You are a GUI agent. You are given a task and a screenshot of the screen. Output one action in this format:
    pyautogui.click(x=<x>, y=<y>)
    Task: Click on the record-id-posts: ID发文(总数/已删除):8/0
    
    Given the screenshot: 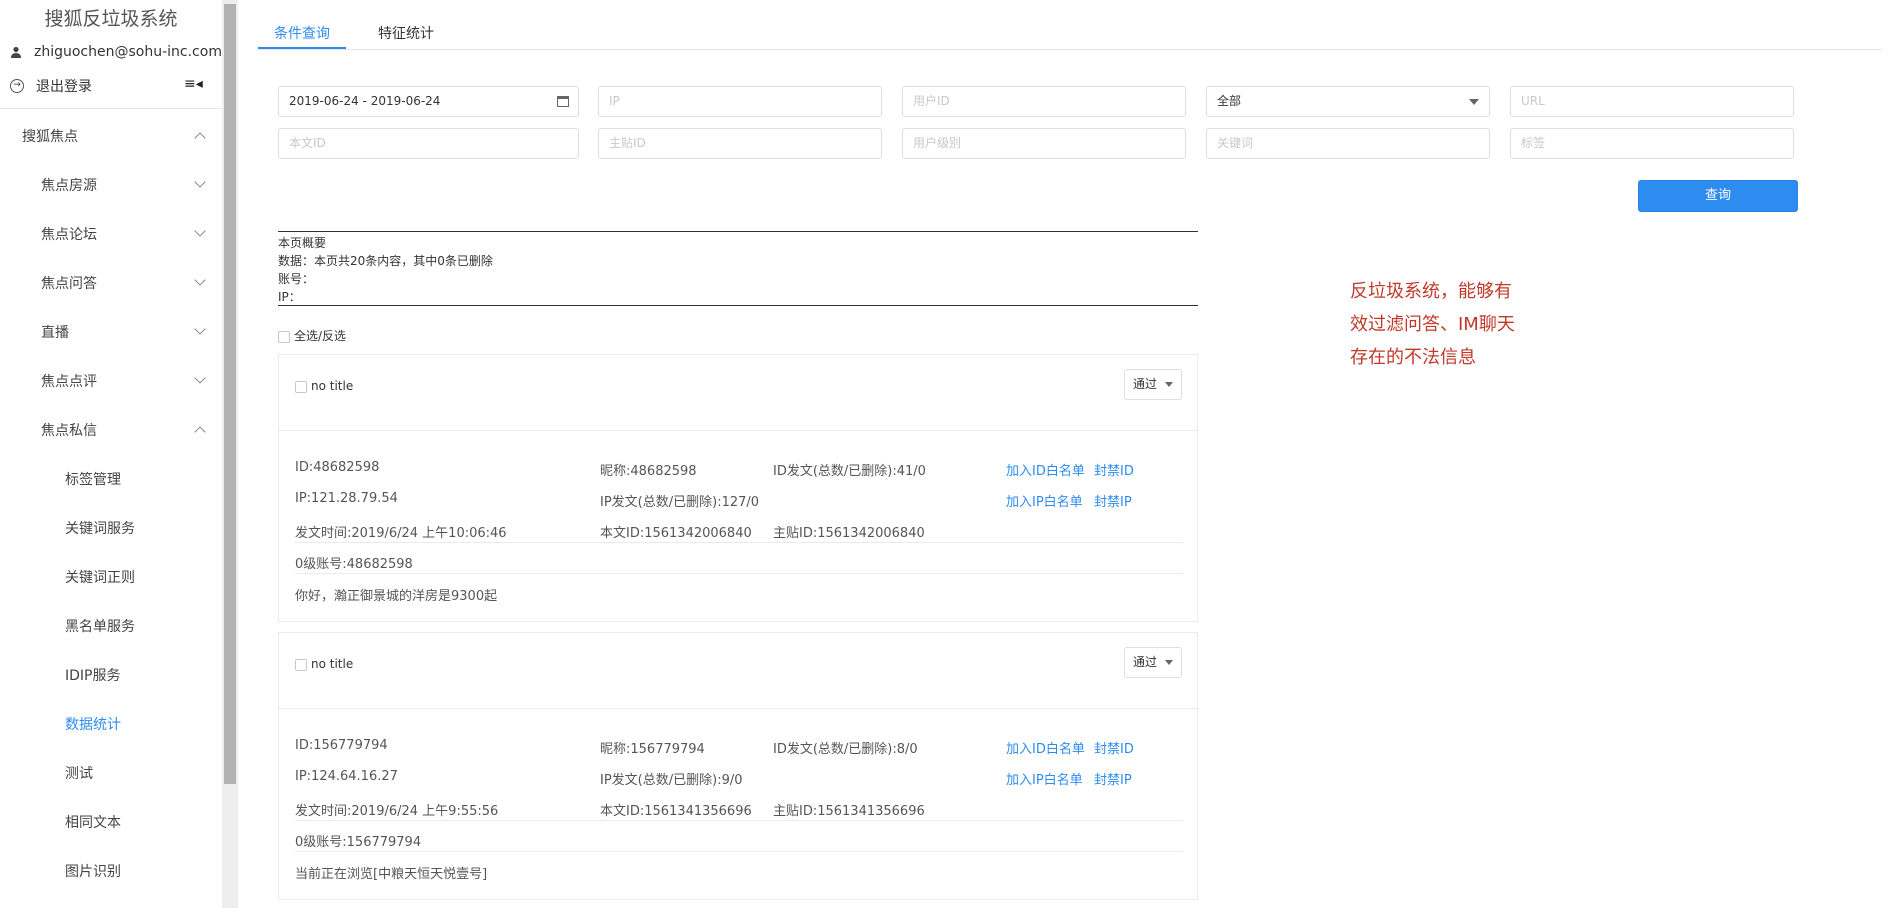 What is the action you would take?
    pyautogui.click(x=845, y=749)
    